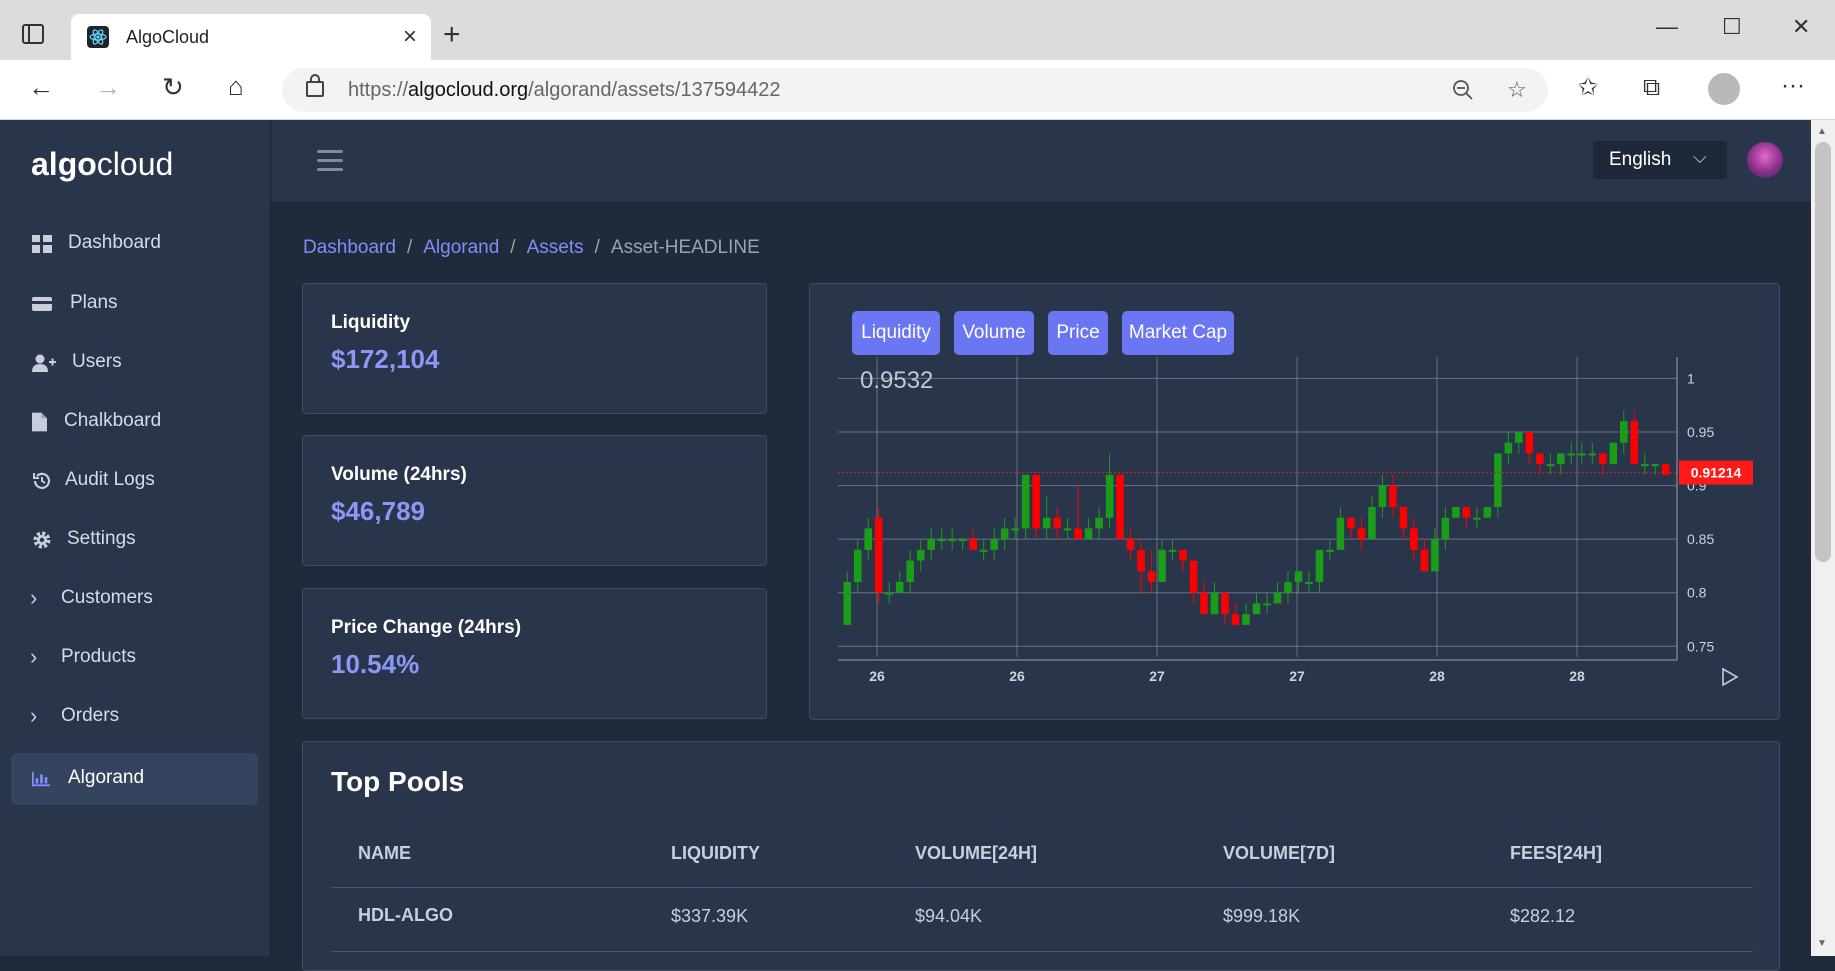 This screenshot has width=1835, height=971. Describe the element at coordinates (251, 37) in the screenshot. I see `browser-tab: AlgoCloud ×` at that location.